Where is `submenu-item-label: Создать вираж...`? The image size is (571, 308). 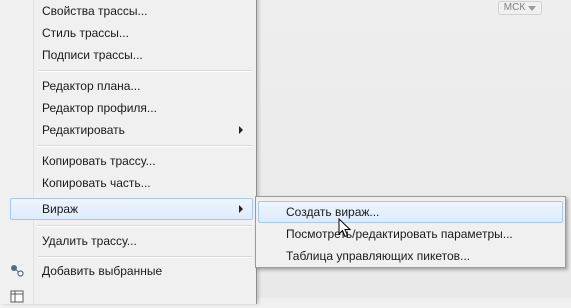
submenu-item-label: Создать вираж... is located at coordinates (333, 212).